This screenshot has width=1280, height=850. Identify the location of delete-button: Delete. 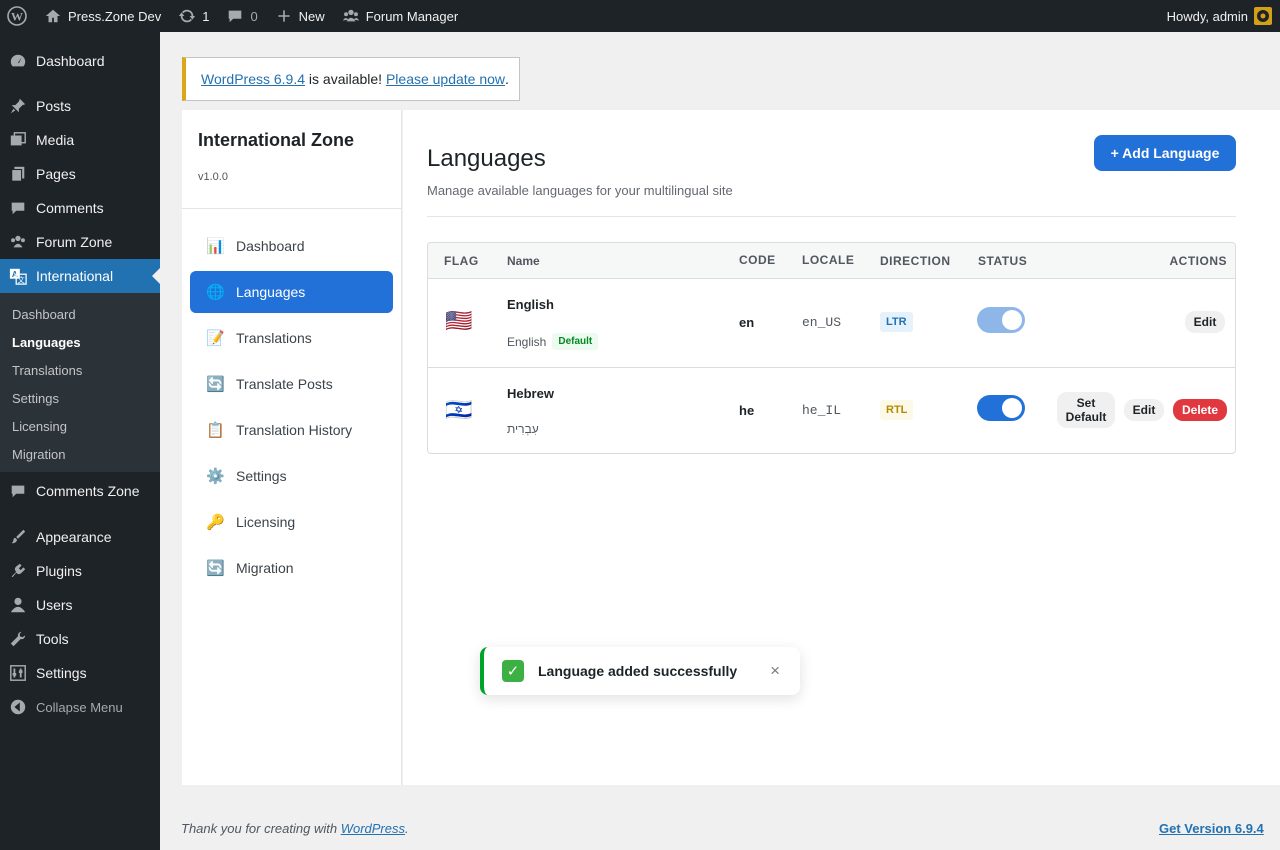
(1200, 410).